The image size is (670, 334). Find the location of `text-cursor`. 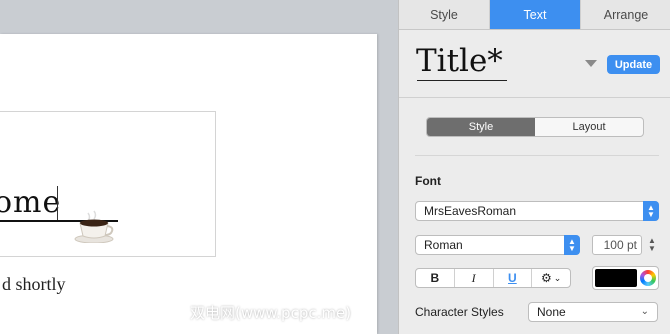

text-cursor is located at coordinates (57, 203).